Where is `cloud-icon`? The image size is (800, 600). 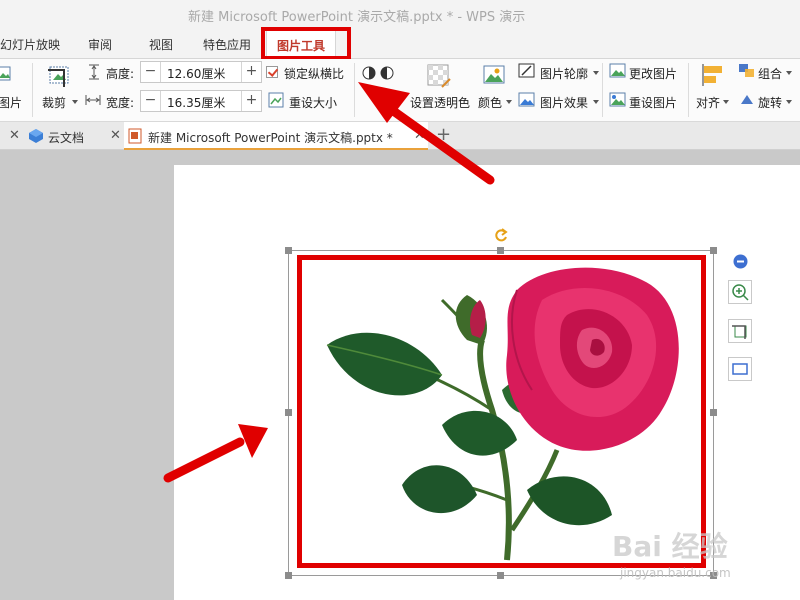
cloud-icon is located at coordinates (36, 136).